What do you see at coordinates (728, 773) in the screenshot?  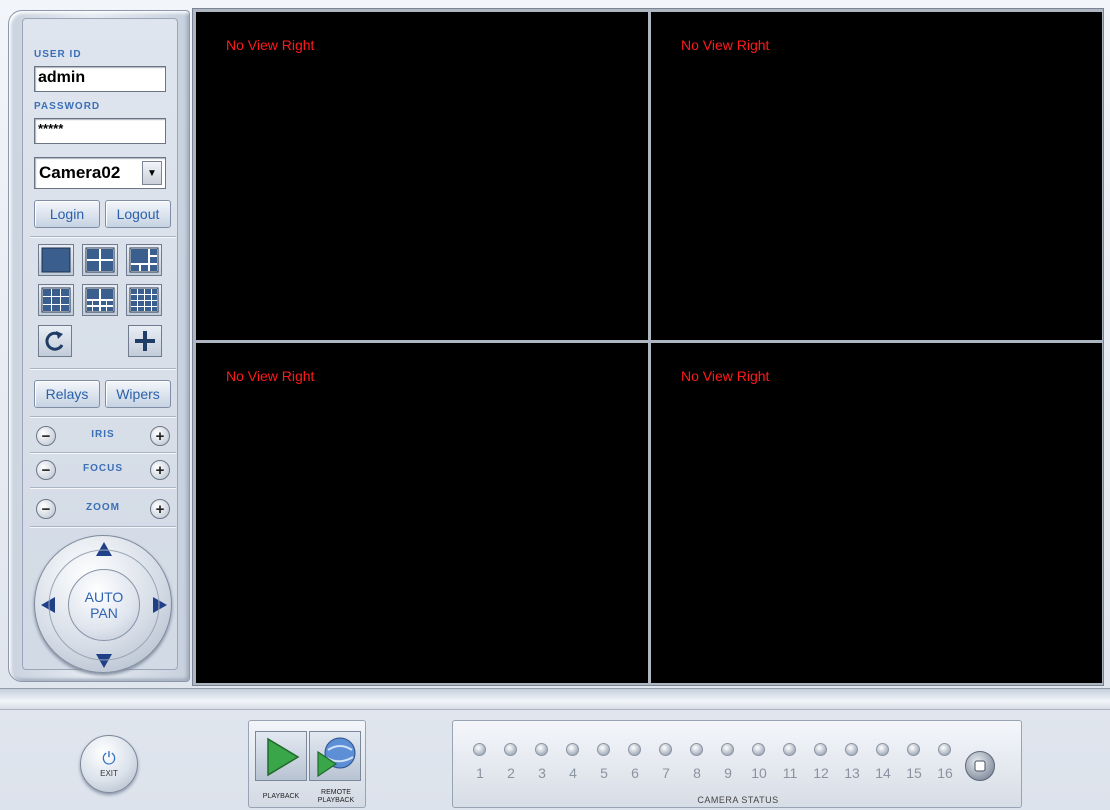 I see `camera-status-number: 9` at bounding box center [728, 773].